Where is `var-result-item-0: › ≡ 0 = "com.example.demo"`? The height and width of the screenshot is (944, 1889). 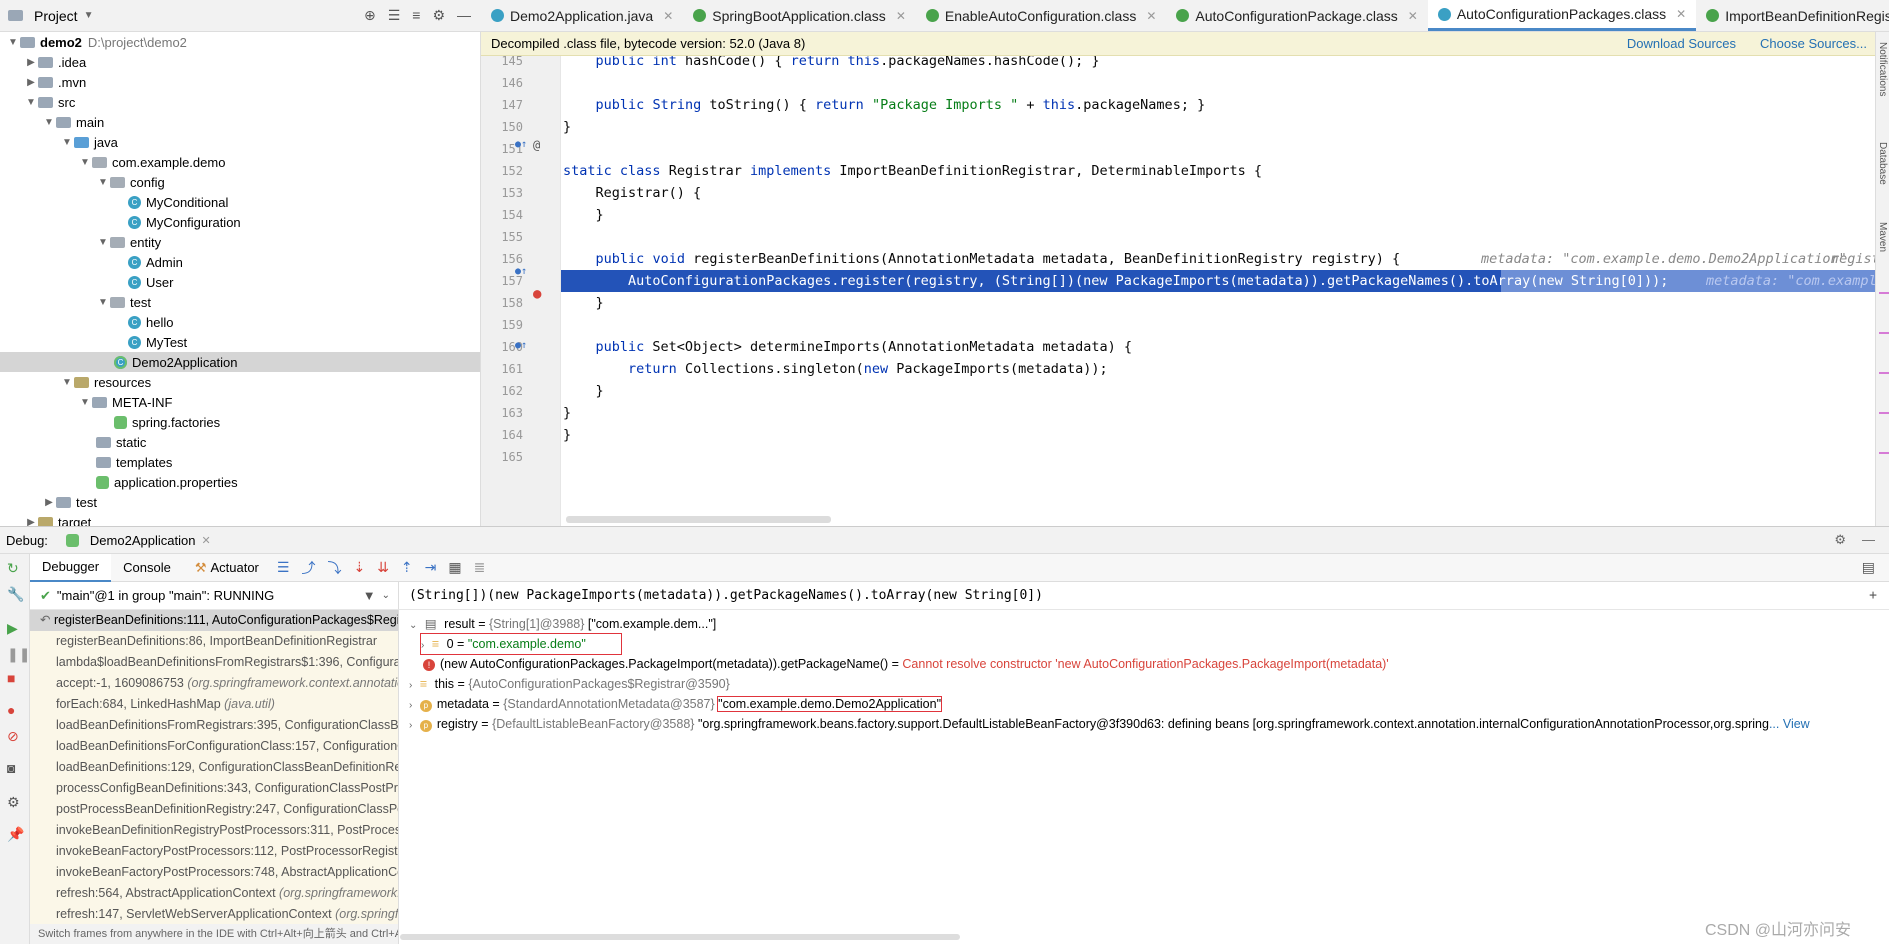
var-result-item-0: › ≡ 0 = "com.example.demo" is located at coordinates (521, 644).